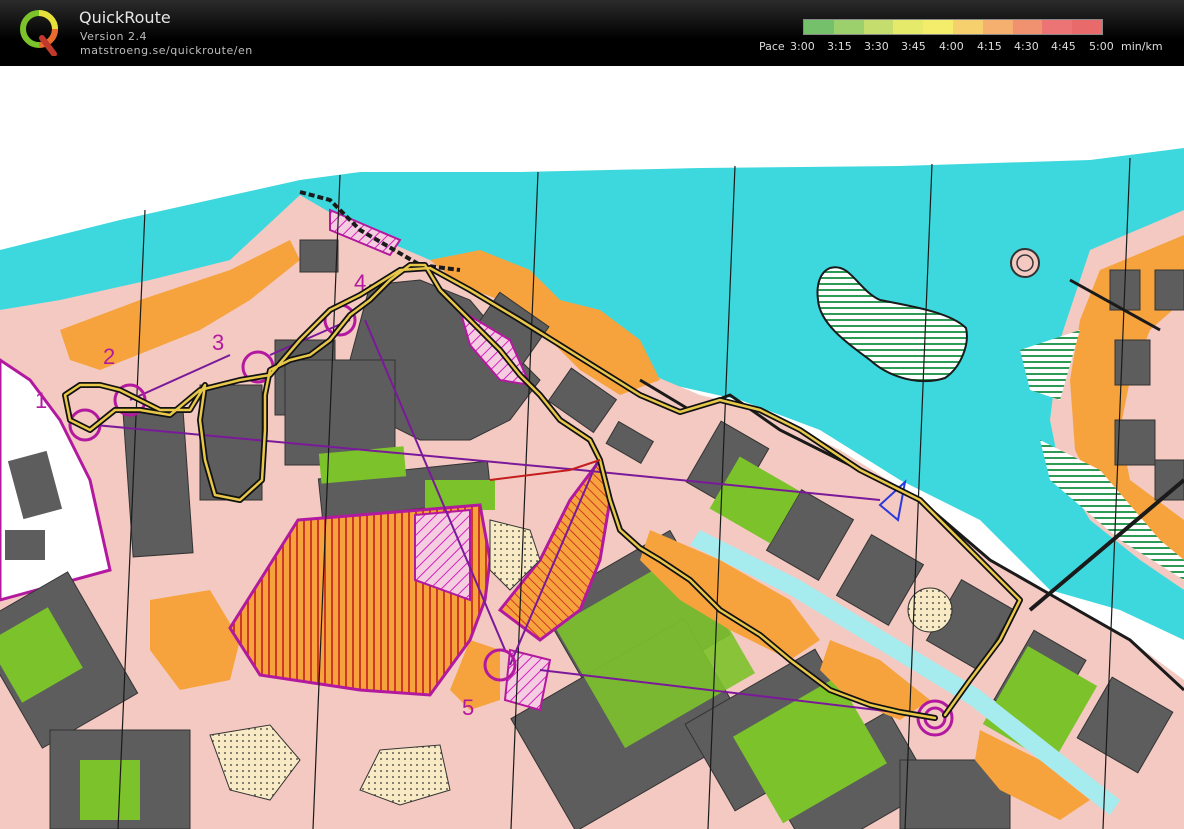 This screenshot has height=829, width=1184. What do you see at coordinates (951, 46) in the screenshot?
I see `pace-tick: 4:00` at bounding box center [951, 46].